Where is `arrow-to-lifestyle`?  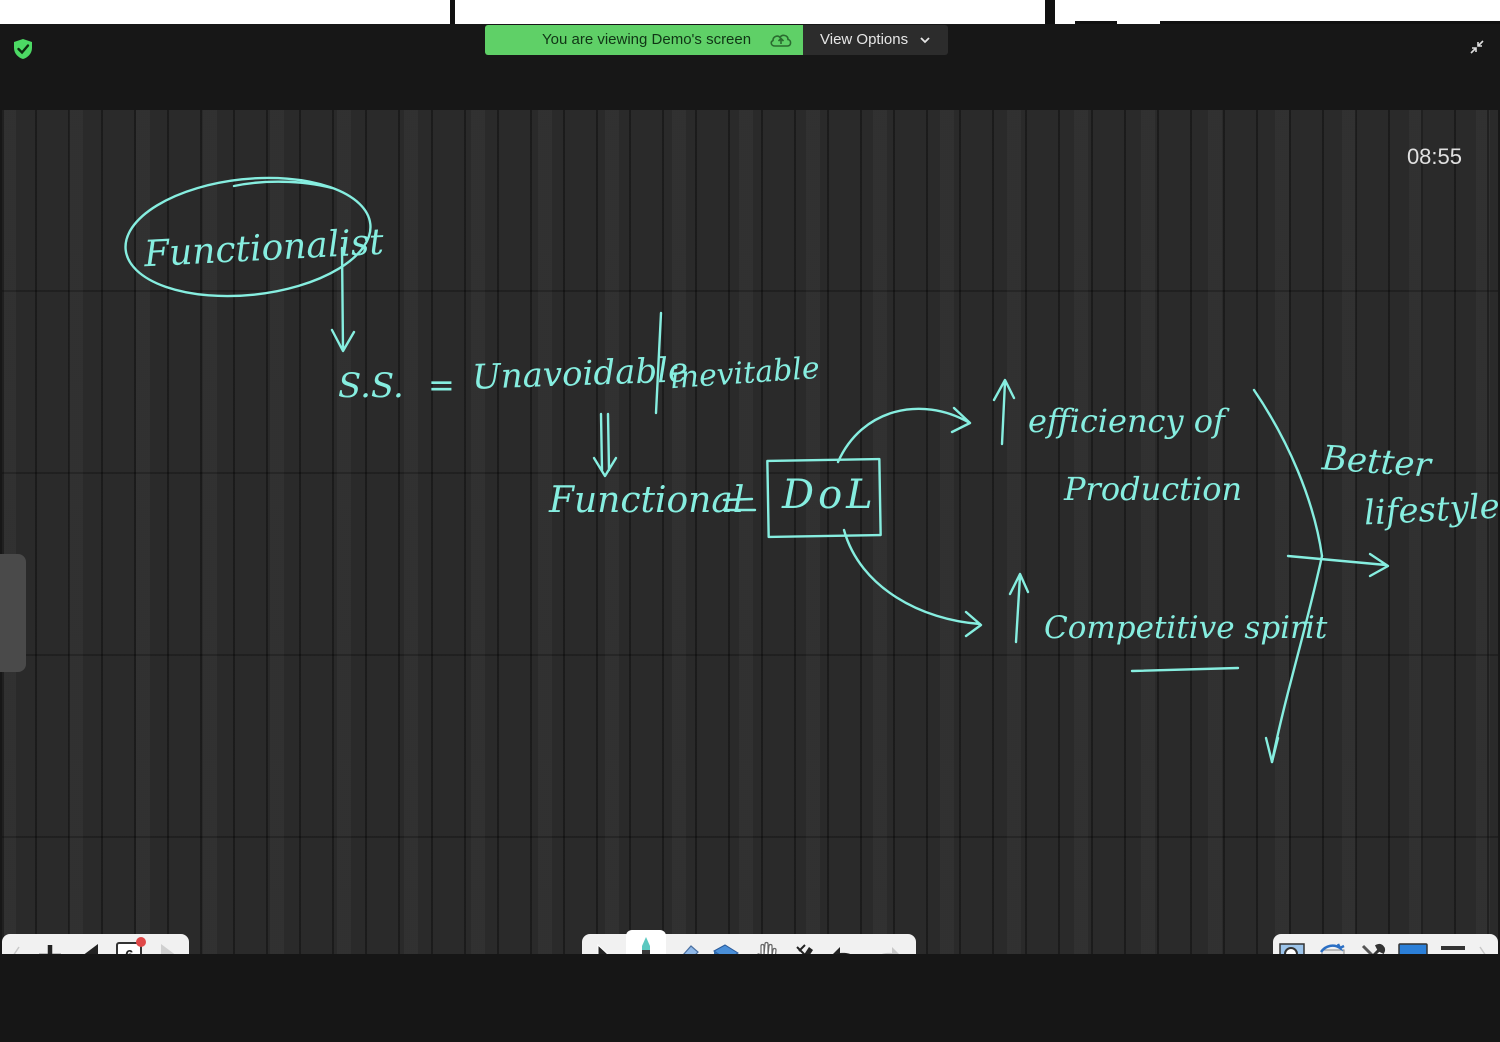
arrow-to-lifestyle is located at coordinates (1338, 565).